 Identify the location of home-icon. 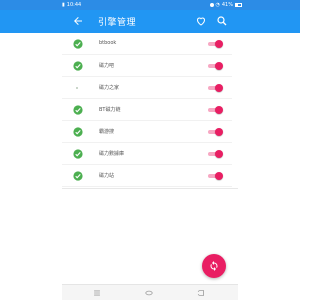
(149, 293).